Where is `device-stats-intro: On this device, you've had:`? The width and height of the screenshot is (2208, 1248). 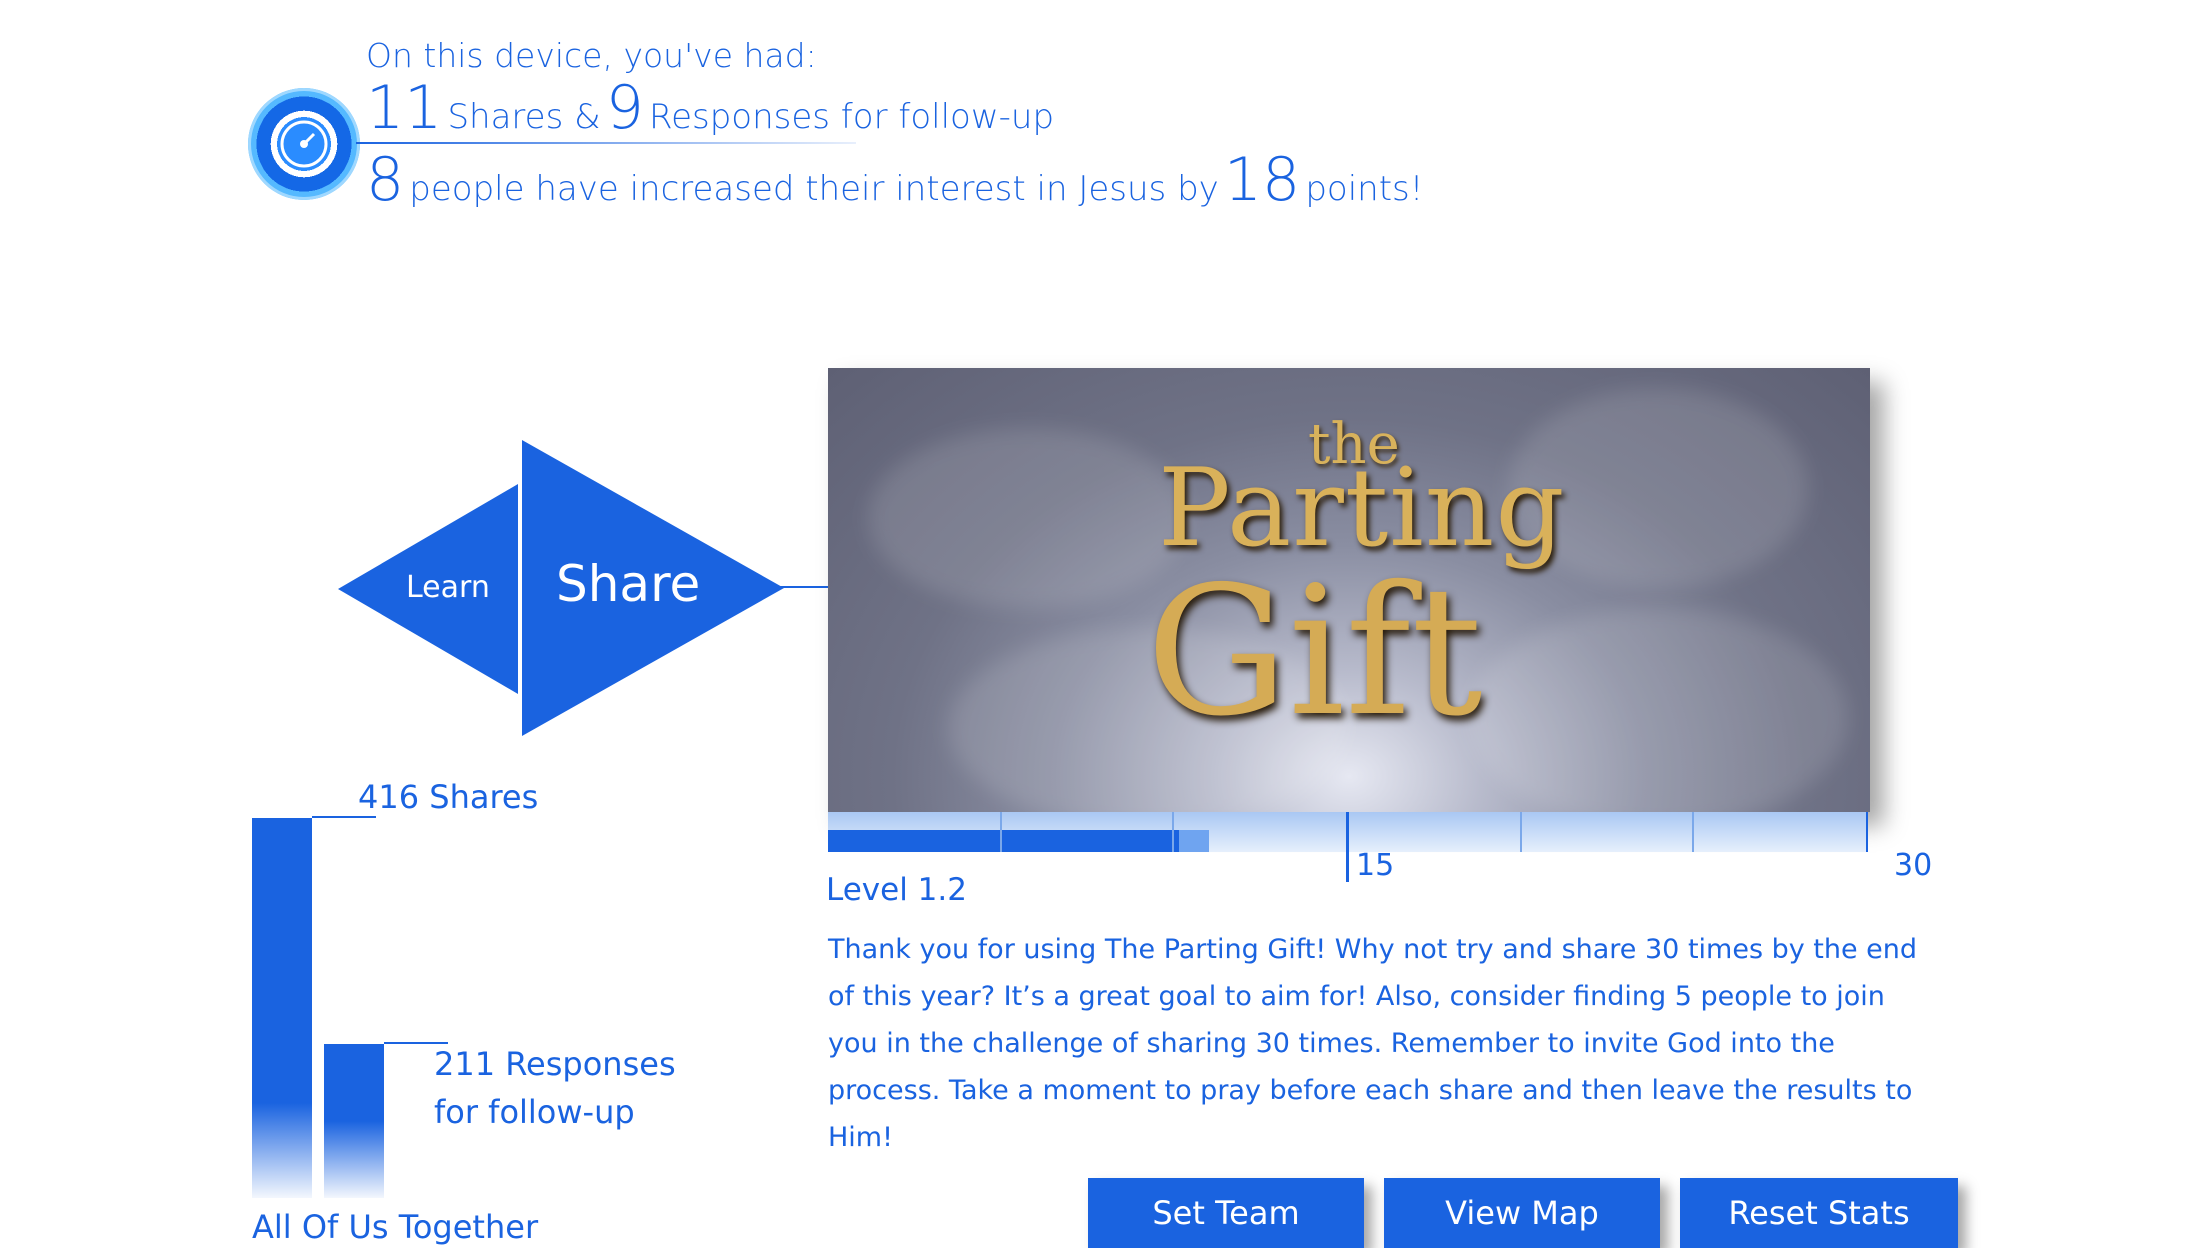
device-stats-intro: On this device, you've had: is located at coordinates (591, 55).